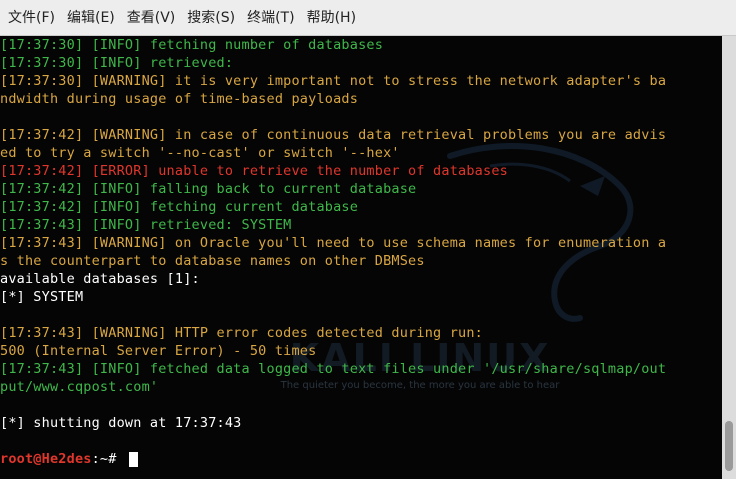 Image resolution: width=736 pixels, height=479 pixels. What do you see at coordinates (117, 63) in the screenshot?
I see `terminal-line: [17:37:30] [INFO] retrieved:` at bounding box center [117, 63].